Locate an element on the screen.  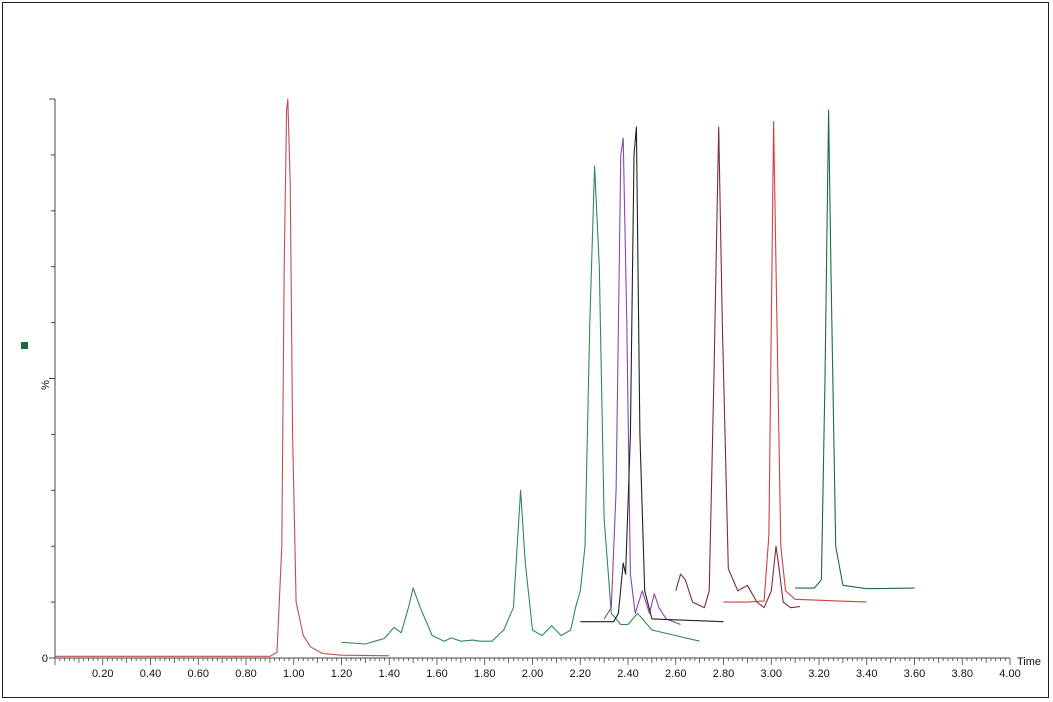
x-tick-label: 3.60 is located at coordinates (914, 674).